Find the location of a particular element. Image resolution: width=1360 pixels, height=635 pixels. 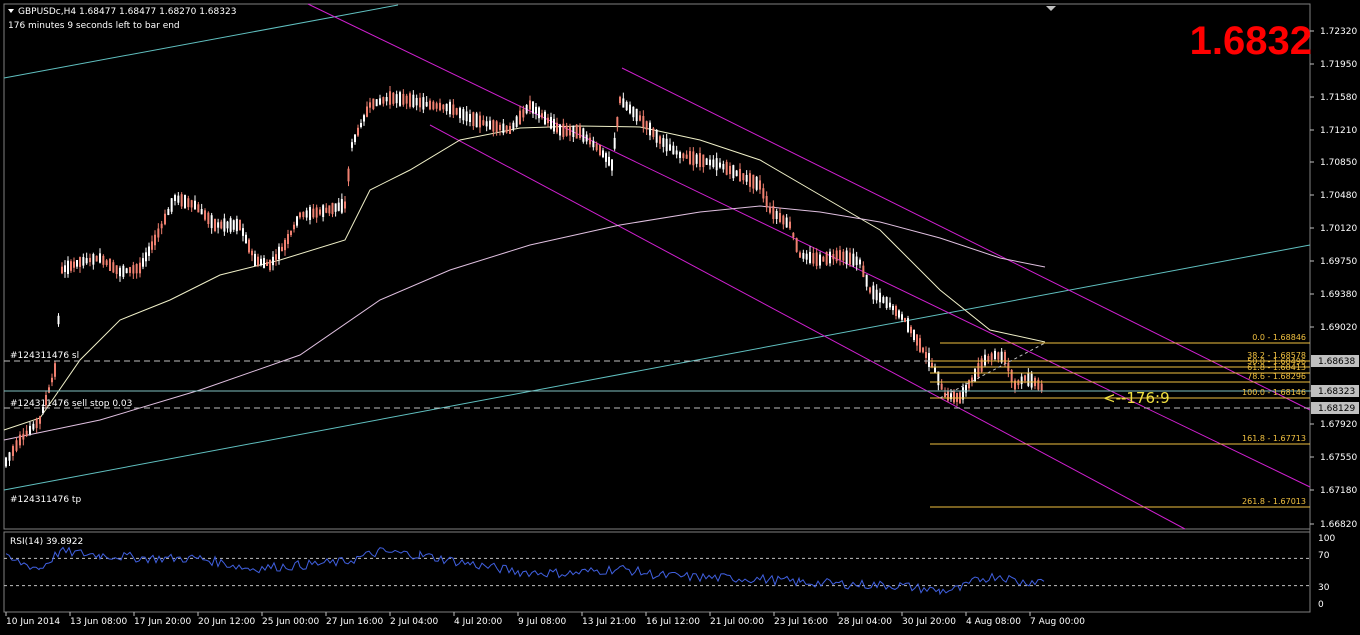

rsi-tick-label: 100 is located at coordinates (1326, 539).